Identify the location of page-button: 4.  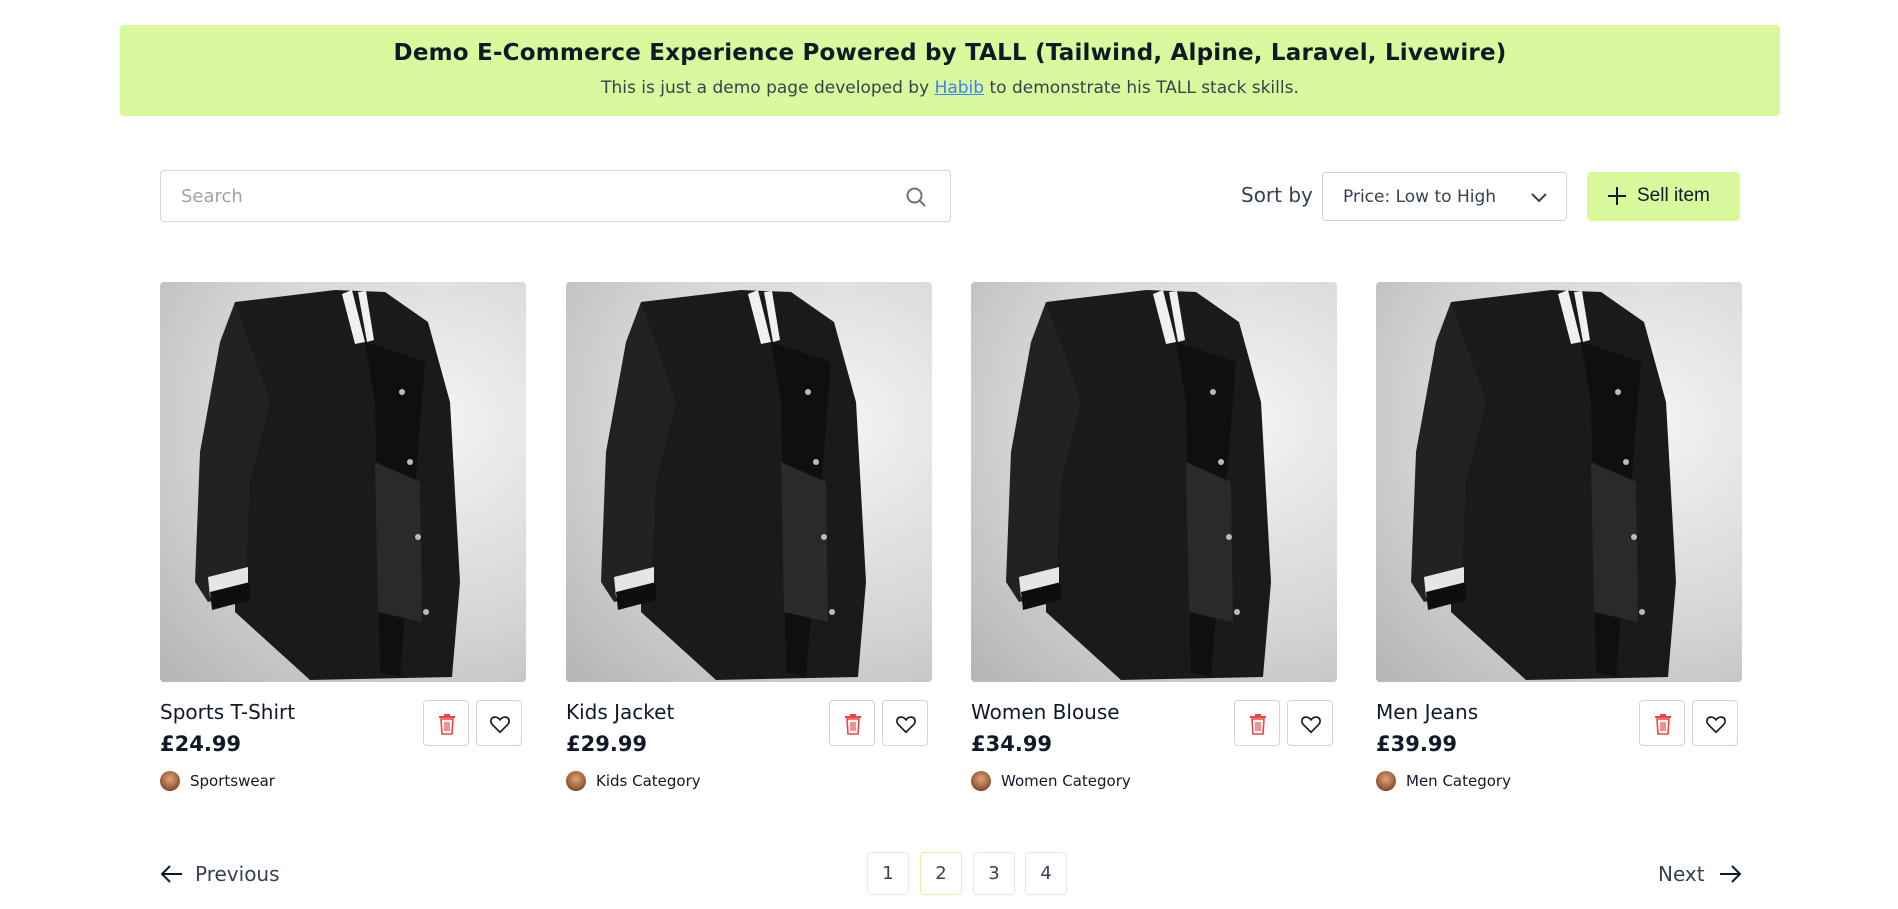
(1046, 873).